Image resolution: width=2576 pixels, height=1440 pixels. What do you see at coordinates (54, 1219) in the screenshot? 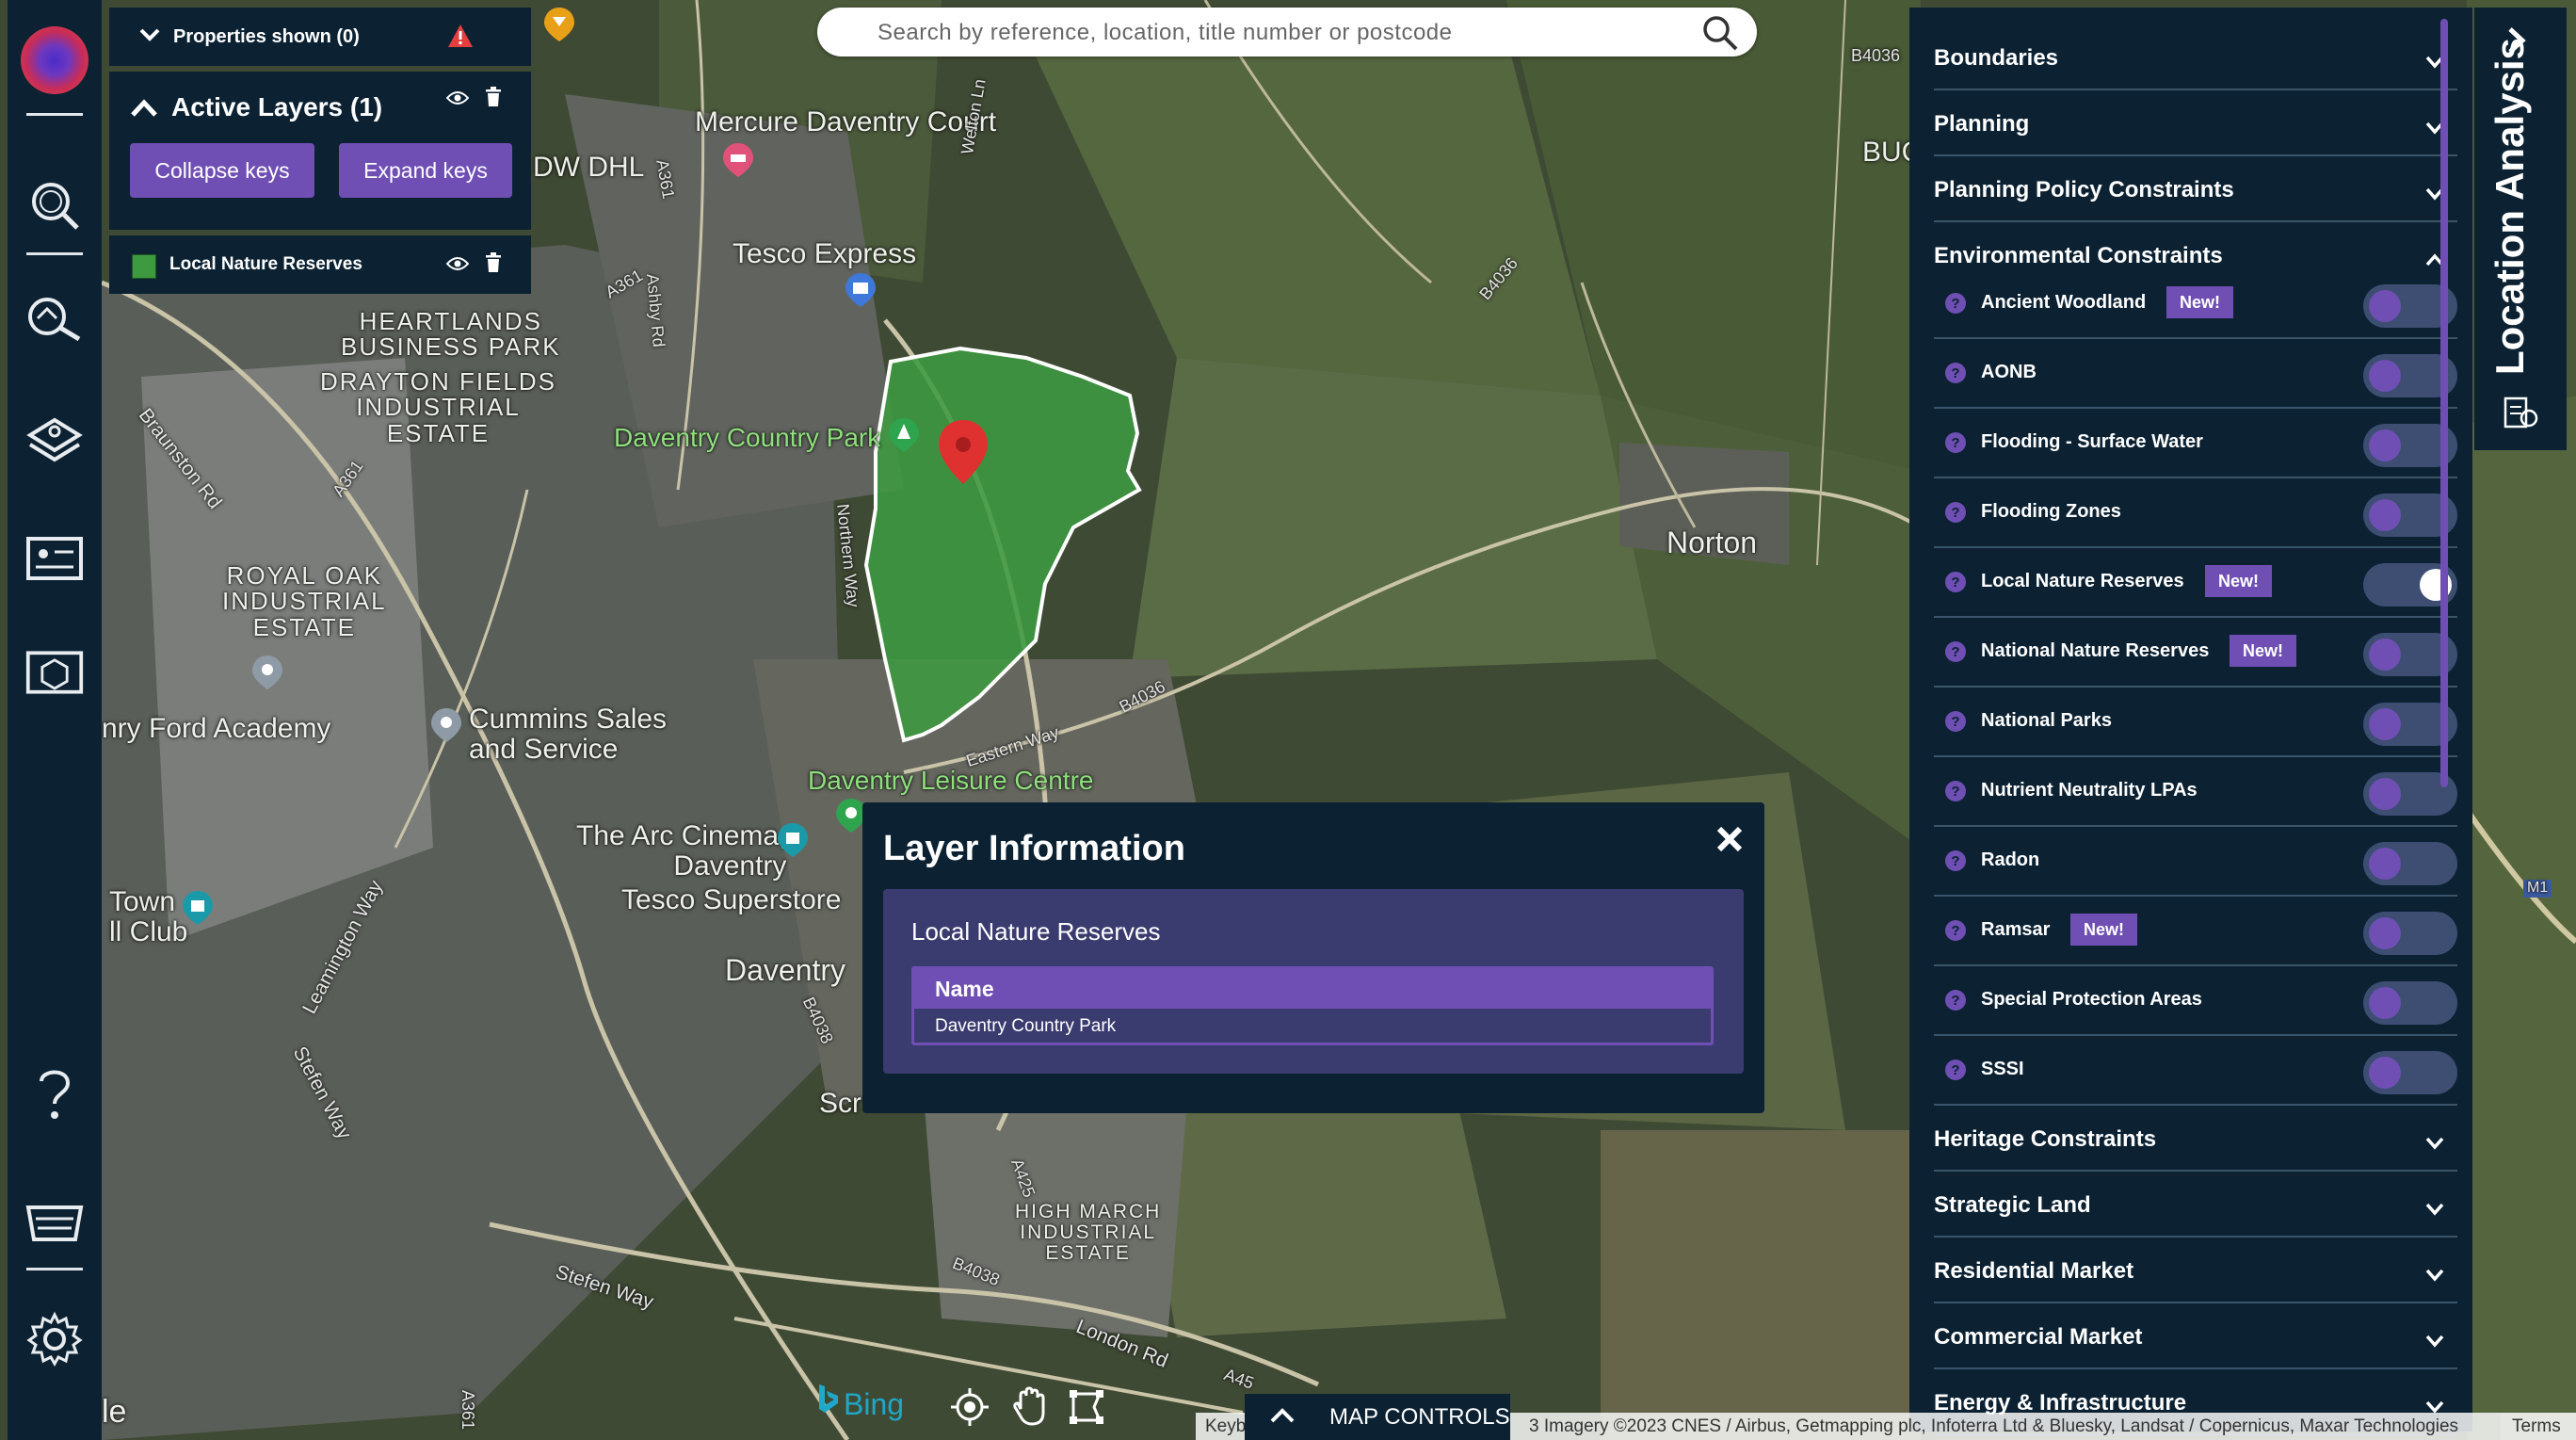
I see `basket-icon` at bounding box center [54, 1219].